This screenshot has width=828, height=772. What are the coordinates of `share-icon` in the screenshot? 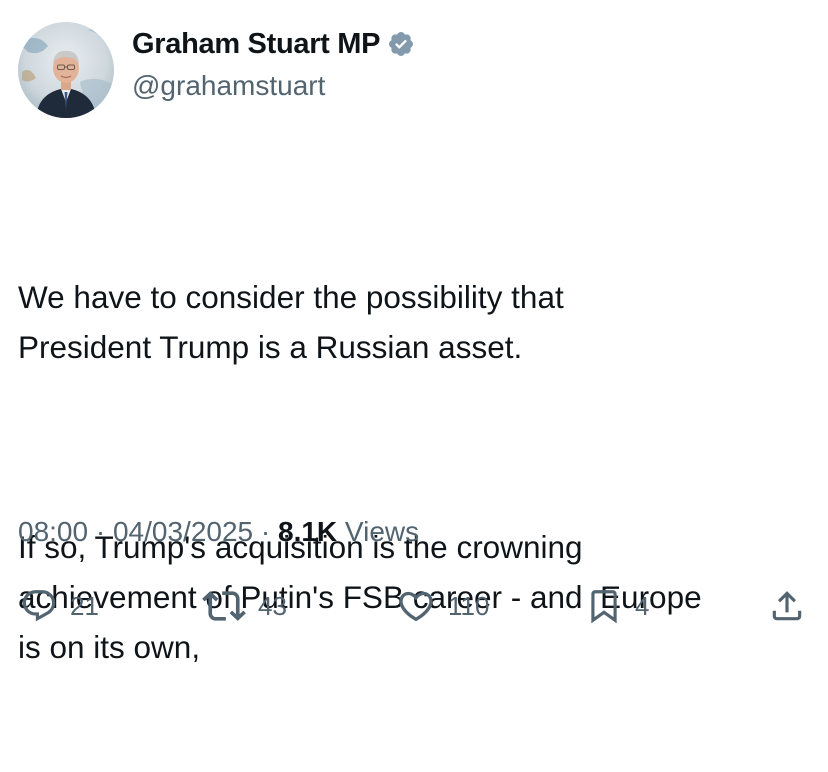 It's located at (787, 606).